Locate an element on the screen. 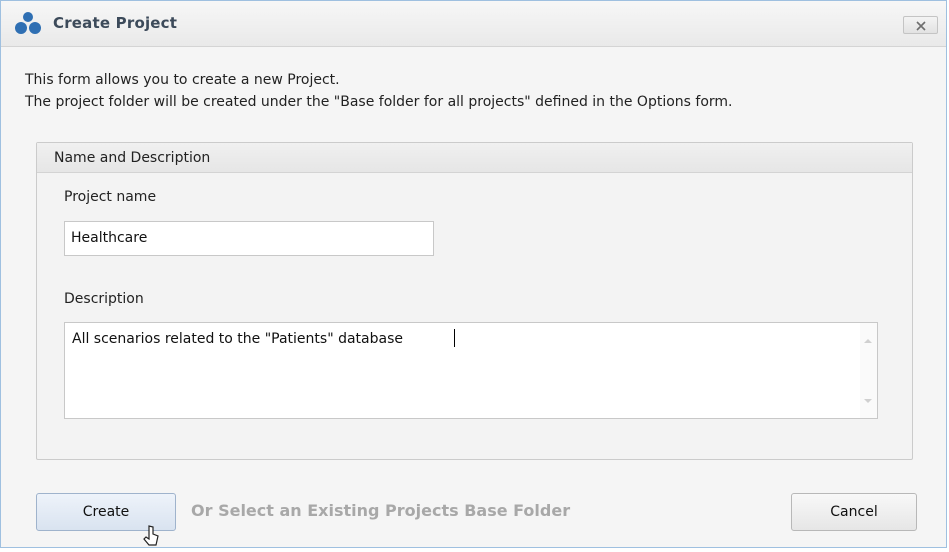  dialog-title: Create Project is located at coordinates (115, 23).